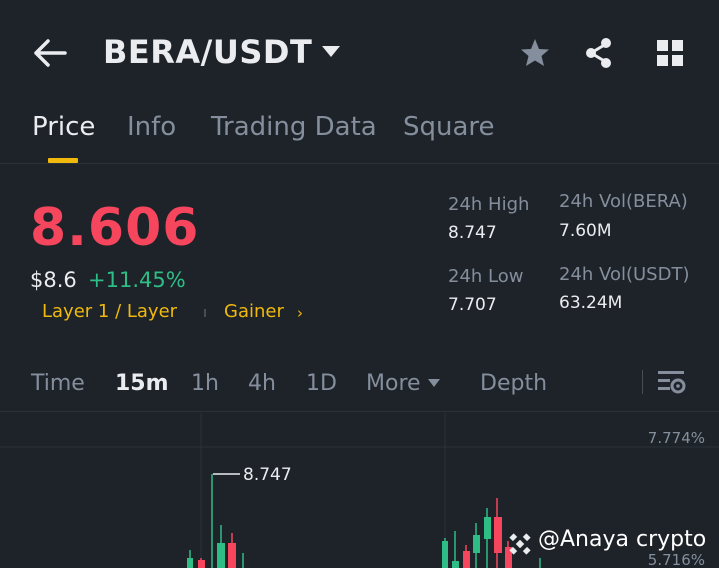 Image resolution: width=719 pixels, height=568 pixels. I want to click on tag-divider, so click(205, 313).